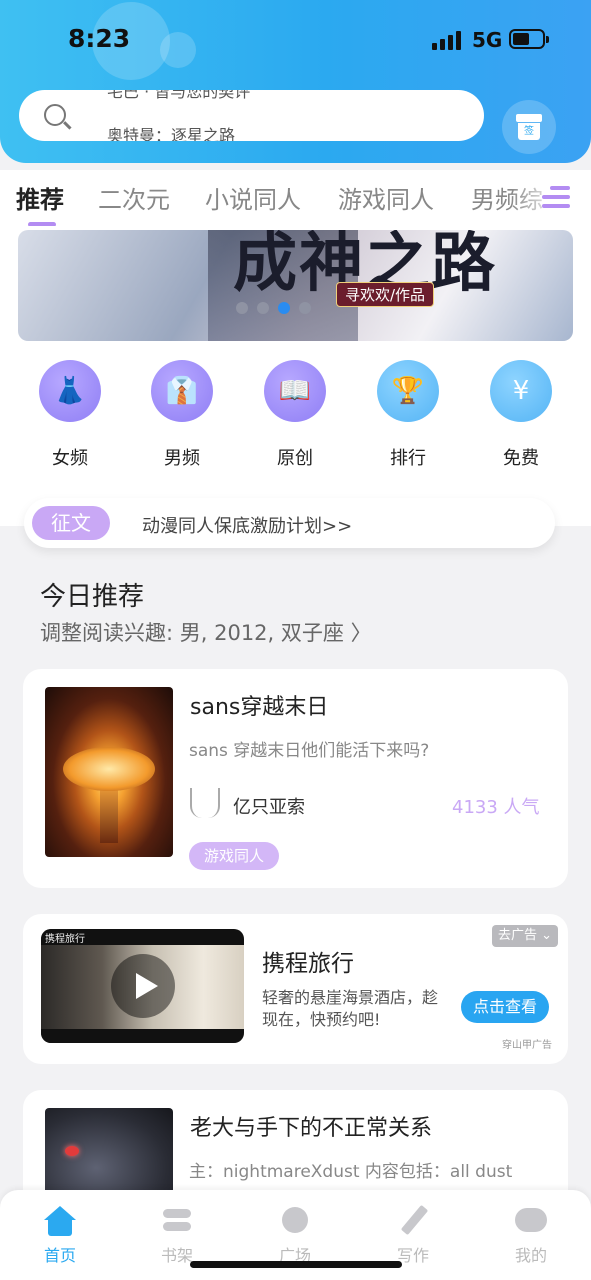  What do you see at coordinates (259, 707) in the screenshot?
I see `book-title: sans穿越末日` at bounding box center [259, 707].